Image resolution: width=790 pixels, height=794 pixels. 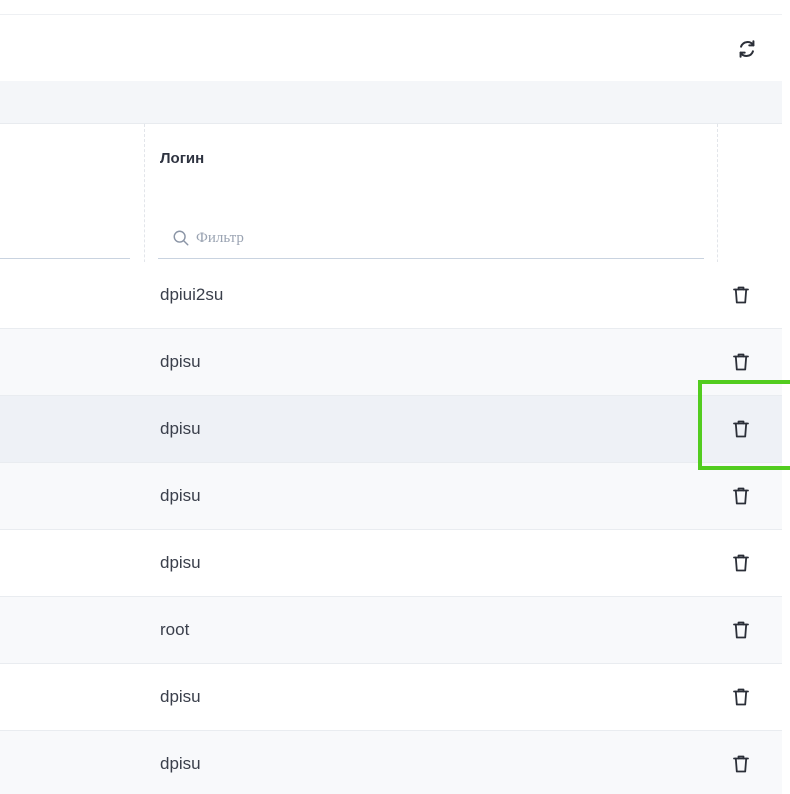 What do you see at coordinates (65, 258) in the screenshot?
I see `column-filter-underline` at bounding box center [65, 258].